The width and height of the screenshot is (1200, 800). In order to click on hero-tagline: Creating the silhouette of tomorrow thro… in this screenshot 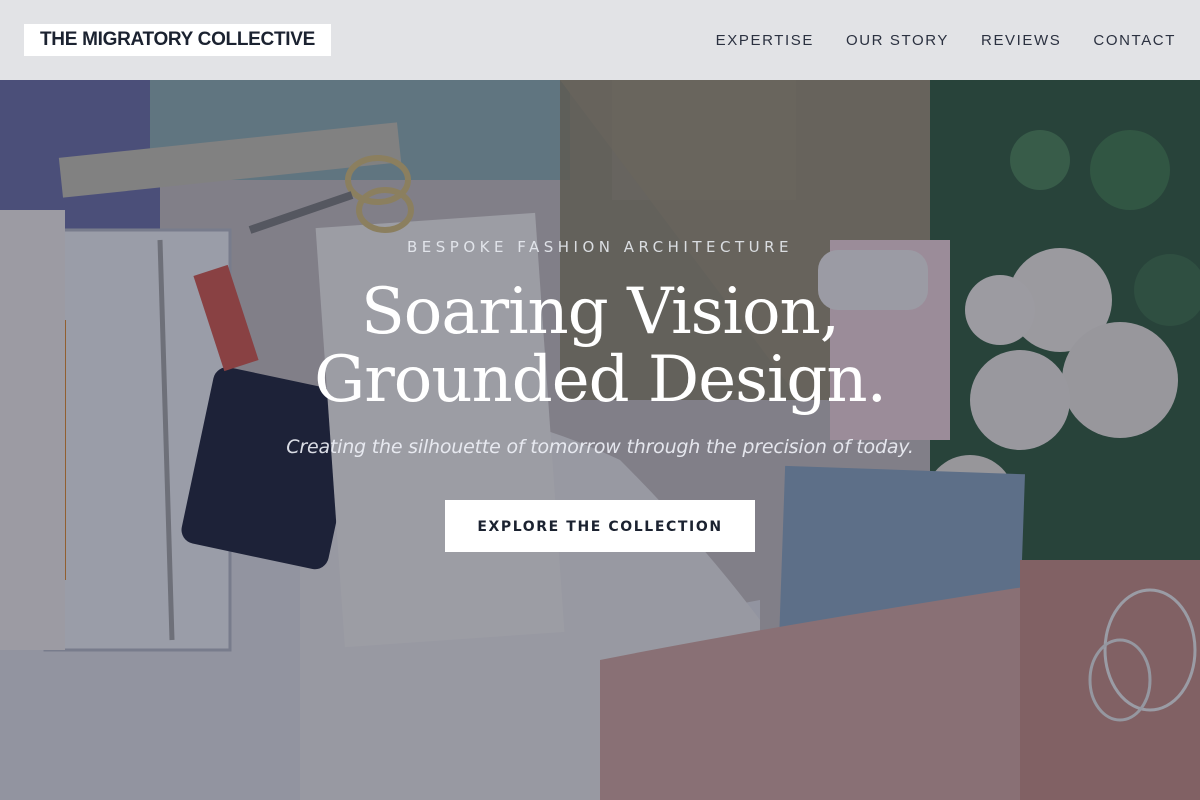, I will do `click(600, 447)`.